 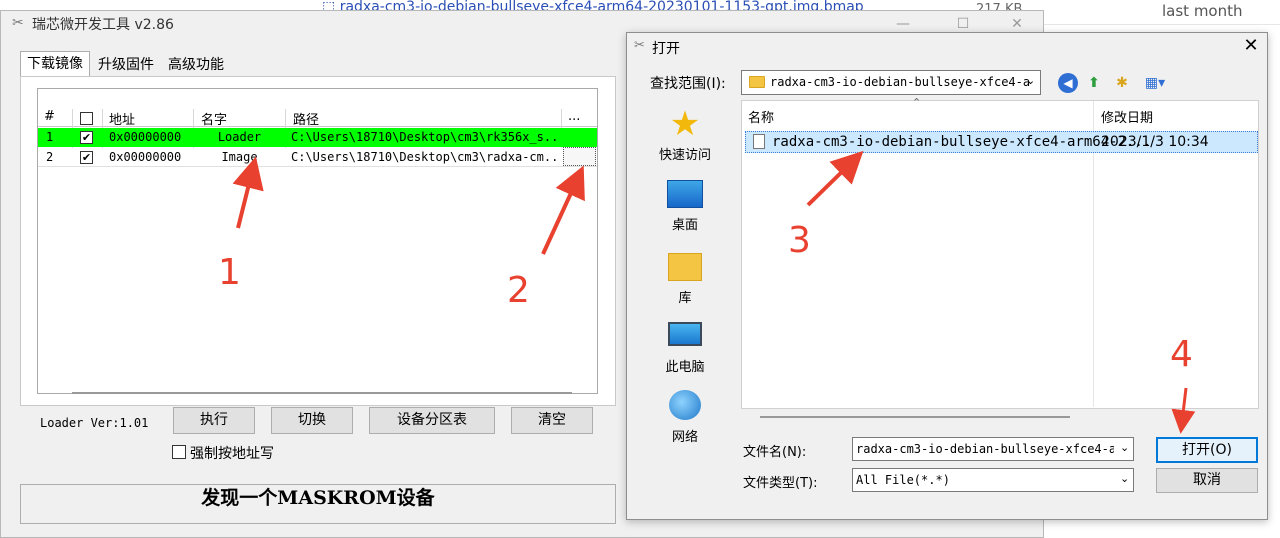 I want to click on annotation-number: 2, so click(x=518, y=290).